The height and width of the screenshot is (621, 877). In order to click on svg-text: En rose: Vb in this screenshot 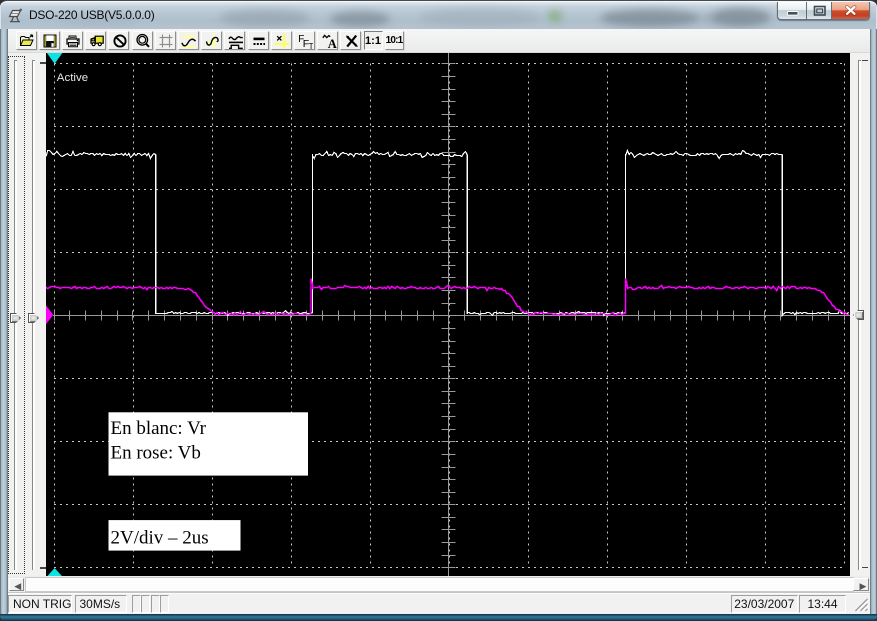, I will do `click(155, 452)`.